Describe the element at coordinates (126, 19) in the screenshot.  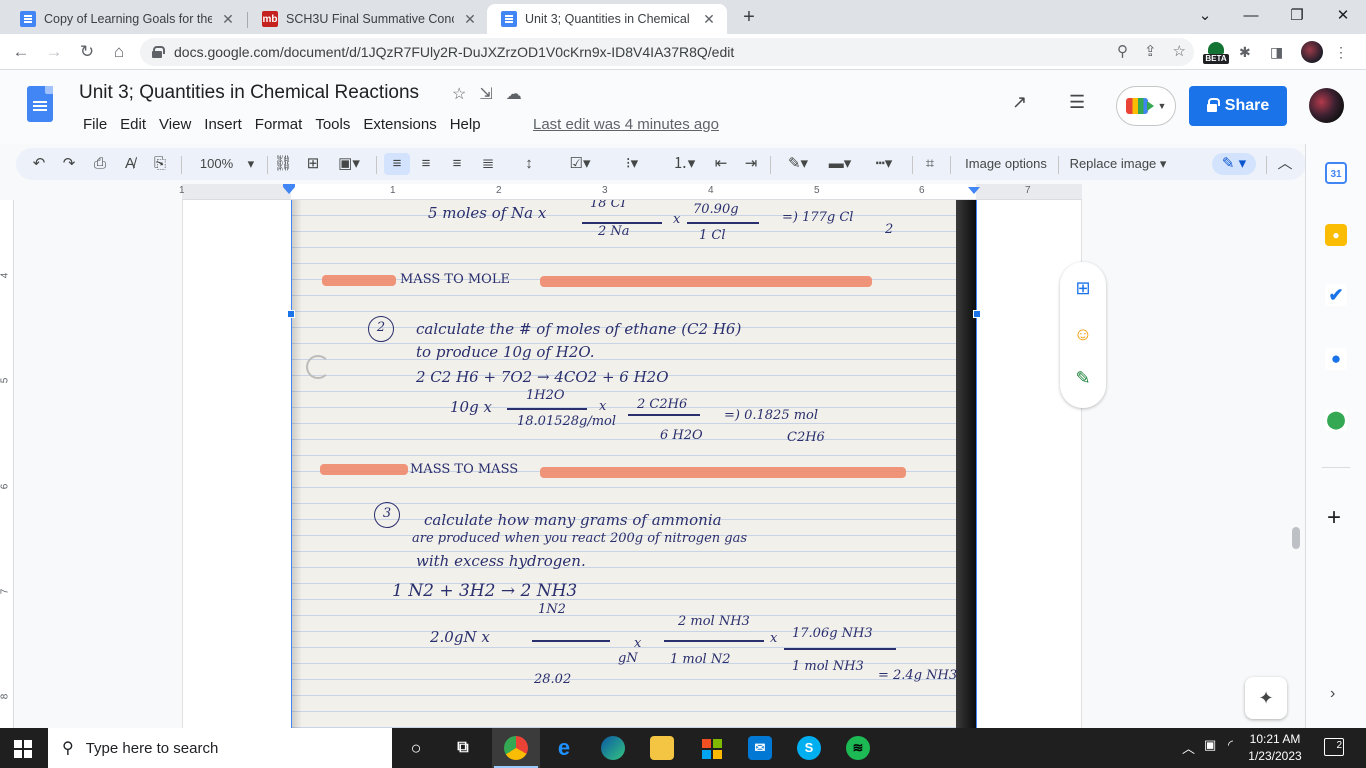
I see `tab-learning-goals: Copy of Learning Goals for the D ✕` at that location.